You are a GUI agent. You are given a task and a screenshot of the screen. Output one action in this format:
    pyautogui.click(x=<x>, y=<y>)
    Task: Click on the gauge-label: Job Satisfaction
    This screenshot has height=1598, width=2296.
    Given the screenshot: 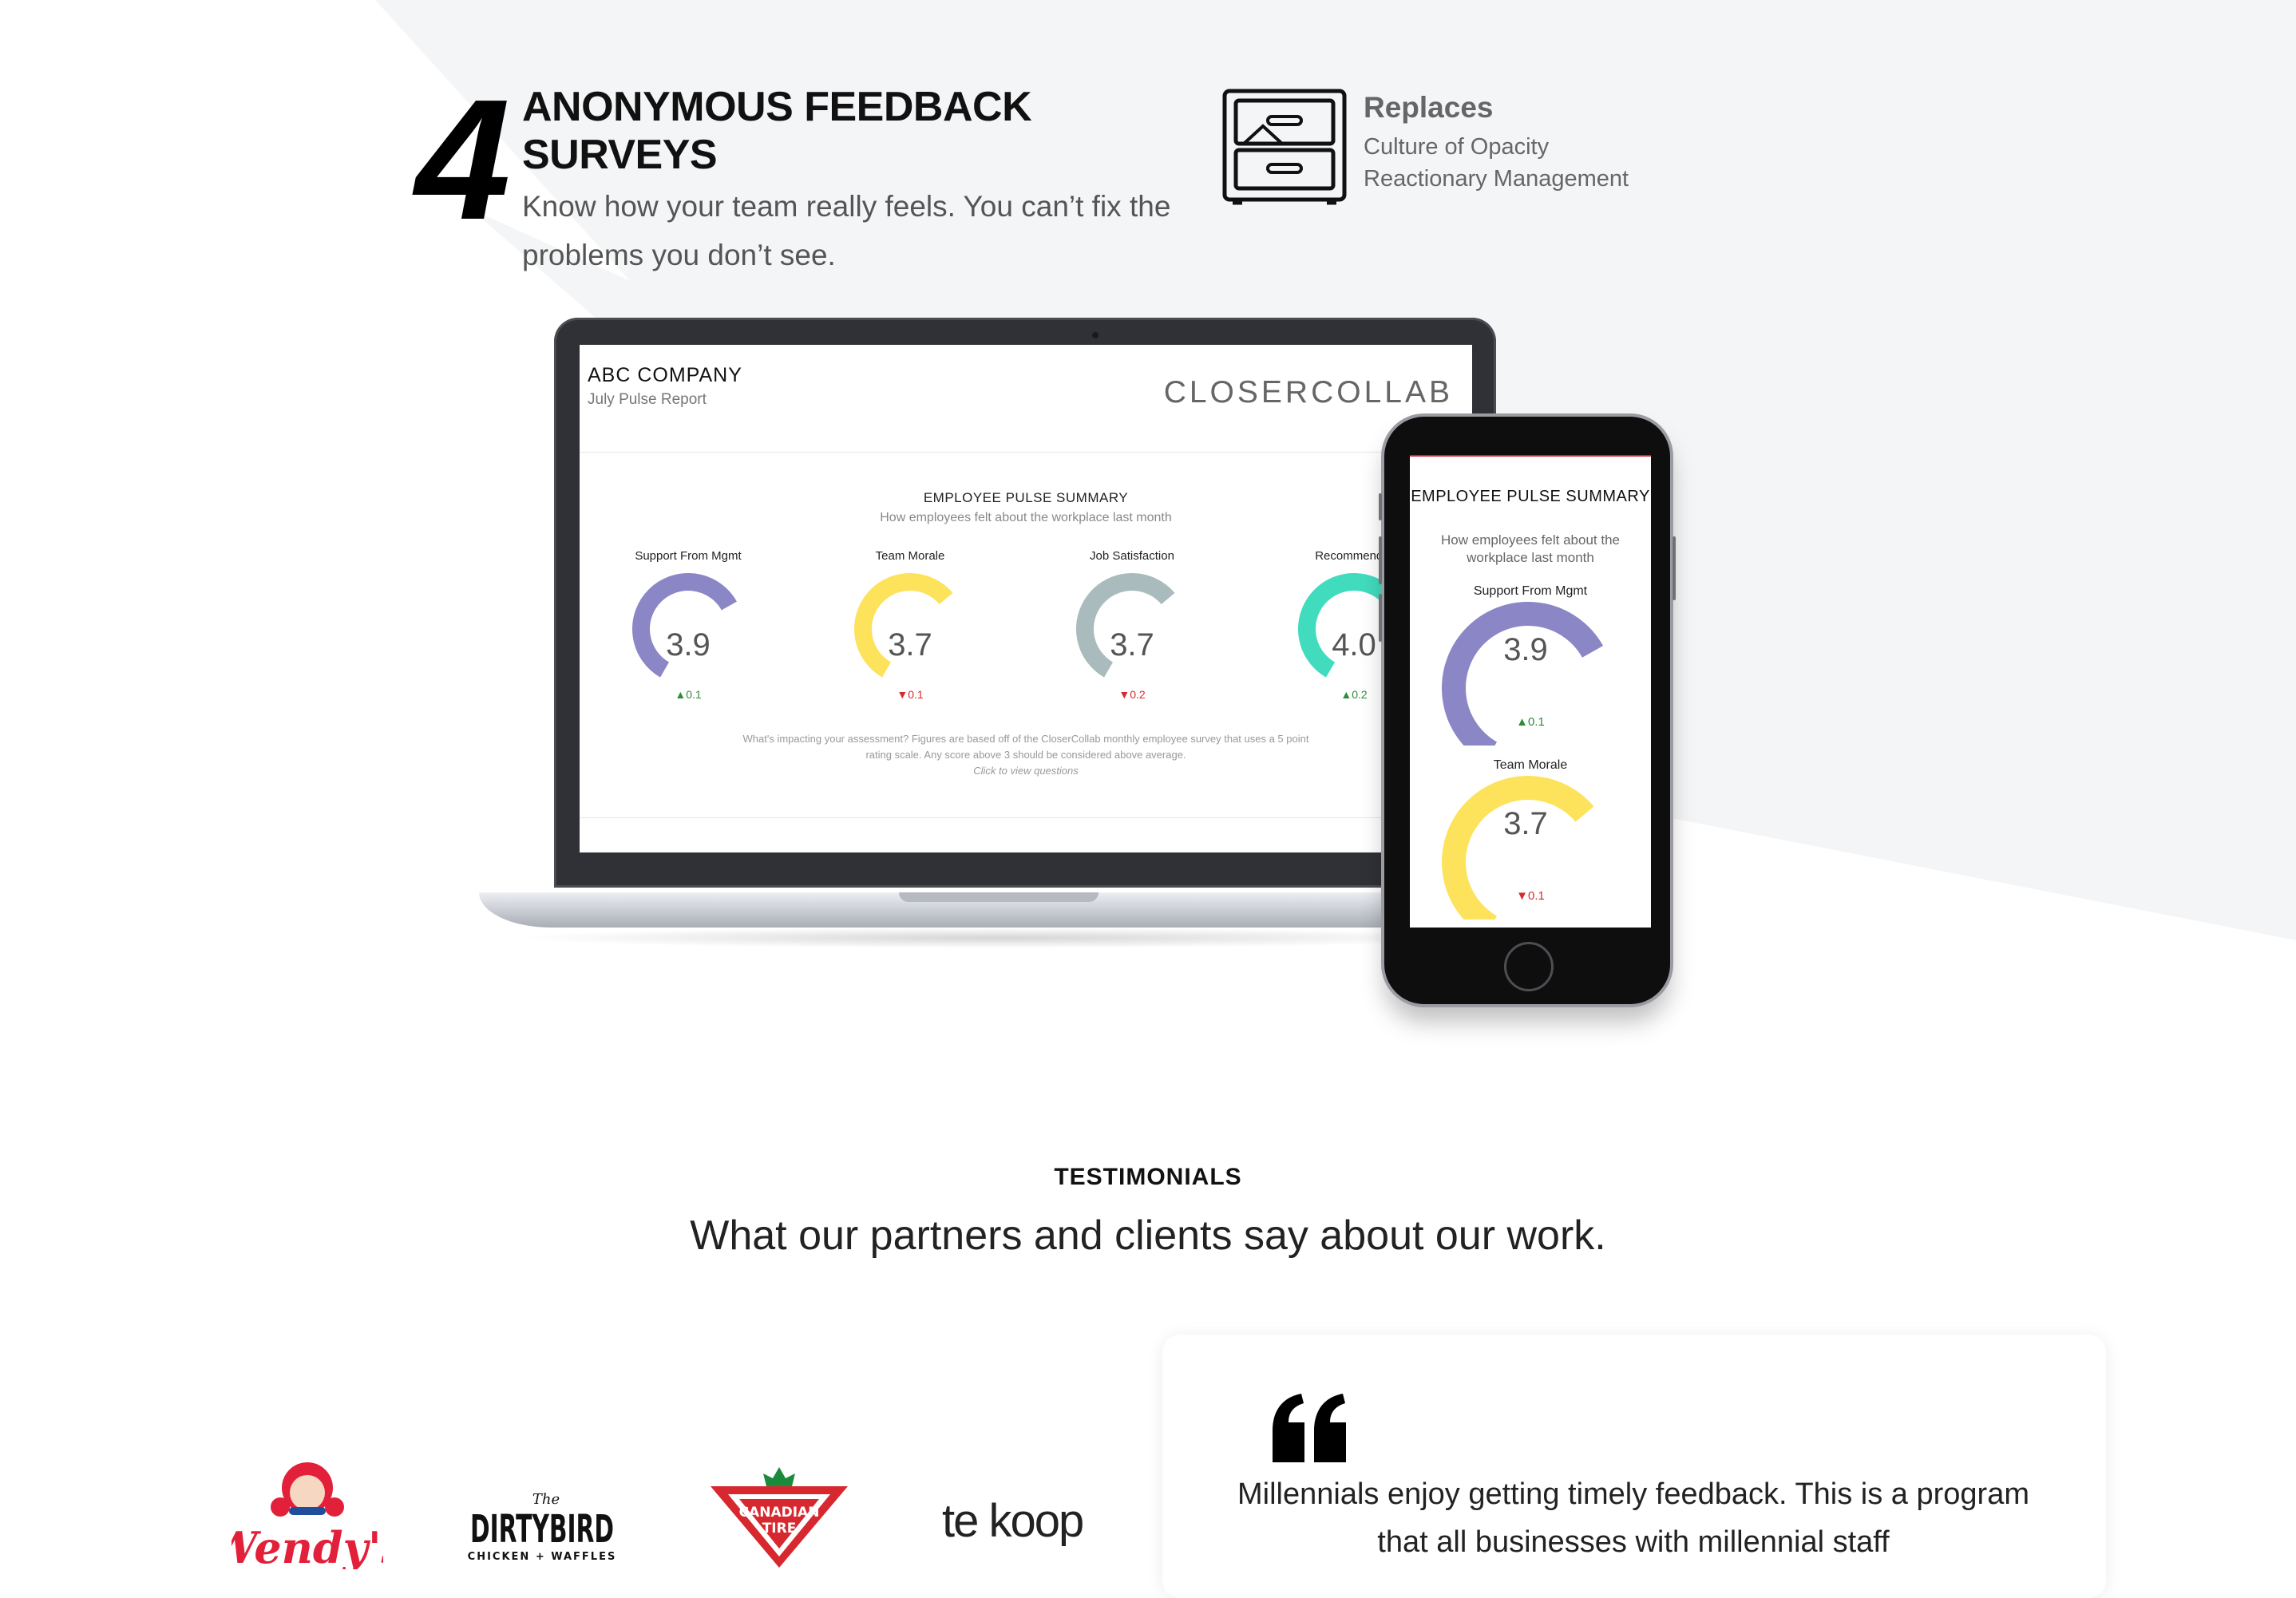 What is the action you would take?
    pyautogui.click(x=1132, y=556)
    